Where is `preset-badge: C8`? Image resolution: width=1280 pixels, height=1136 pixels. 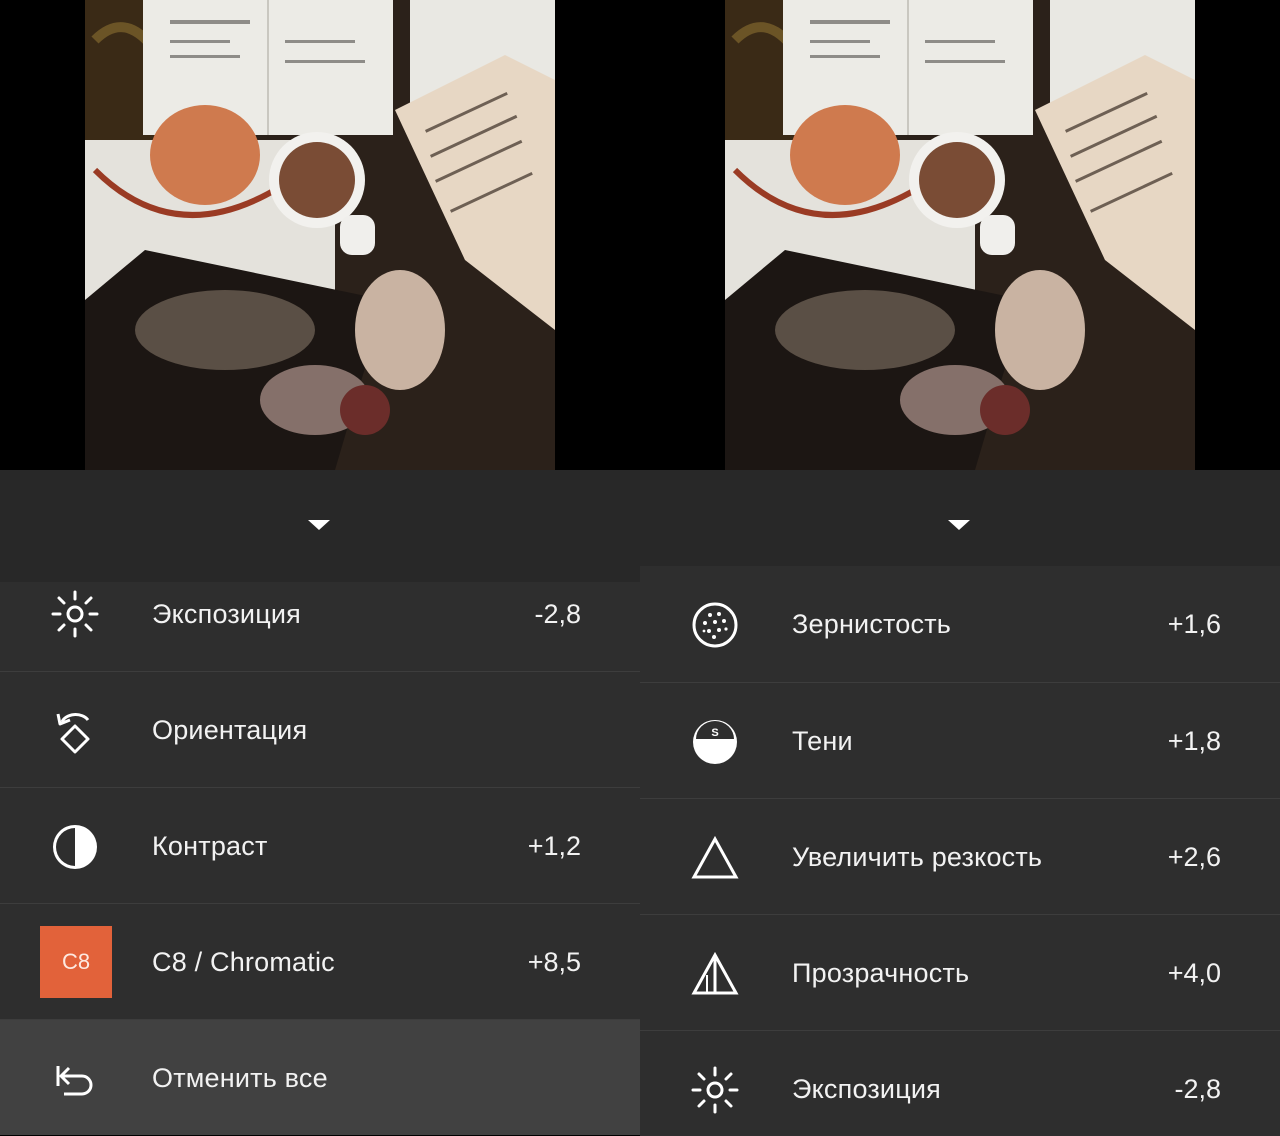 preset-badge: C8 is located at coordinates (76, 962).